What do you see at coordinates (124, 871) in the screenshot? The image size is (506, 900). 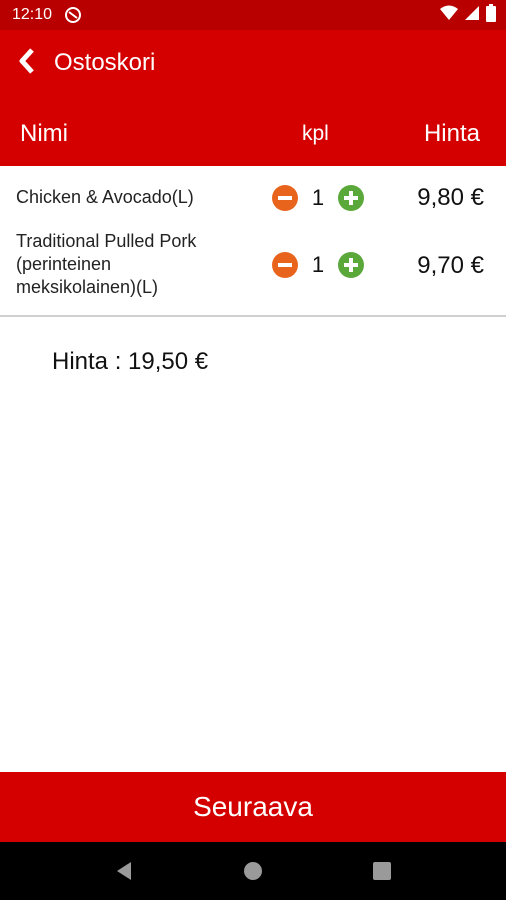 I see `back-triangle-icon` at bounding box center [124, 871].